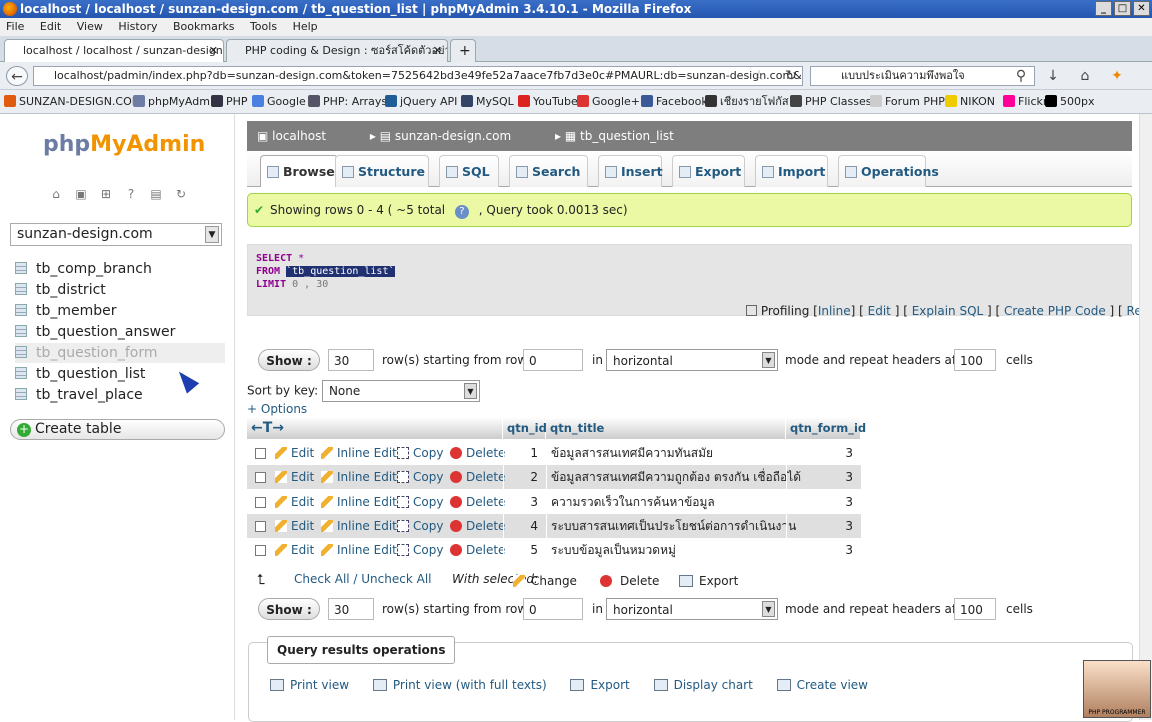  What do you see at coordinates (708, 581) in the screenshot?
I see `export-selected-button: Export` at bounding box center [708, 581].